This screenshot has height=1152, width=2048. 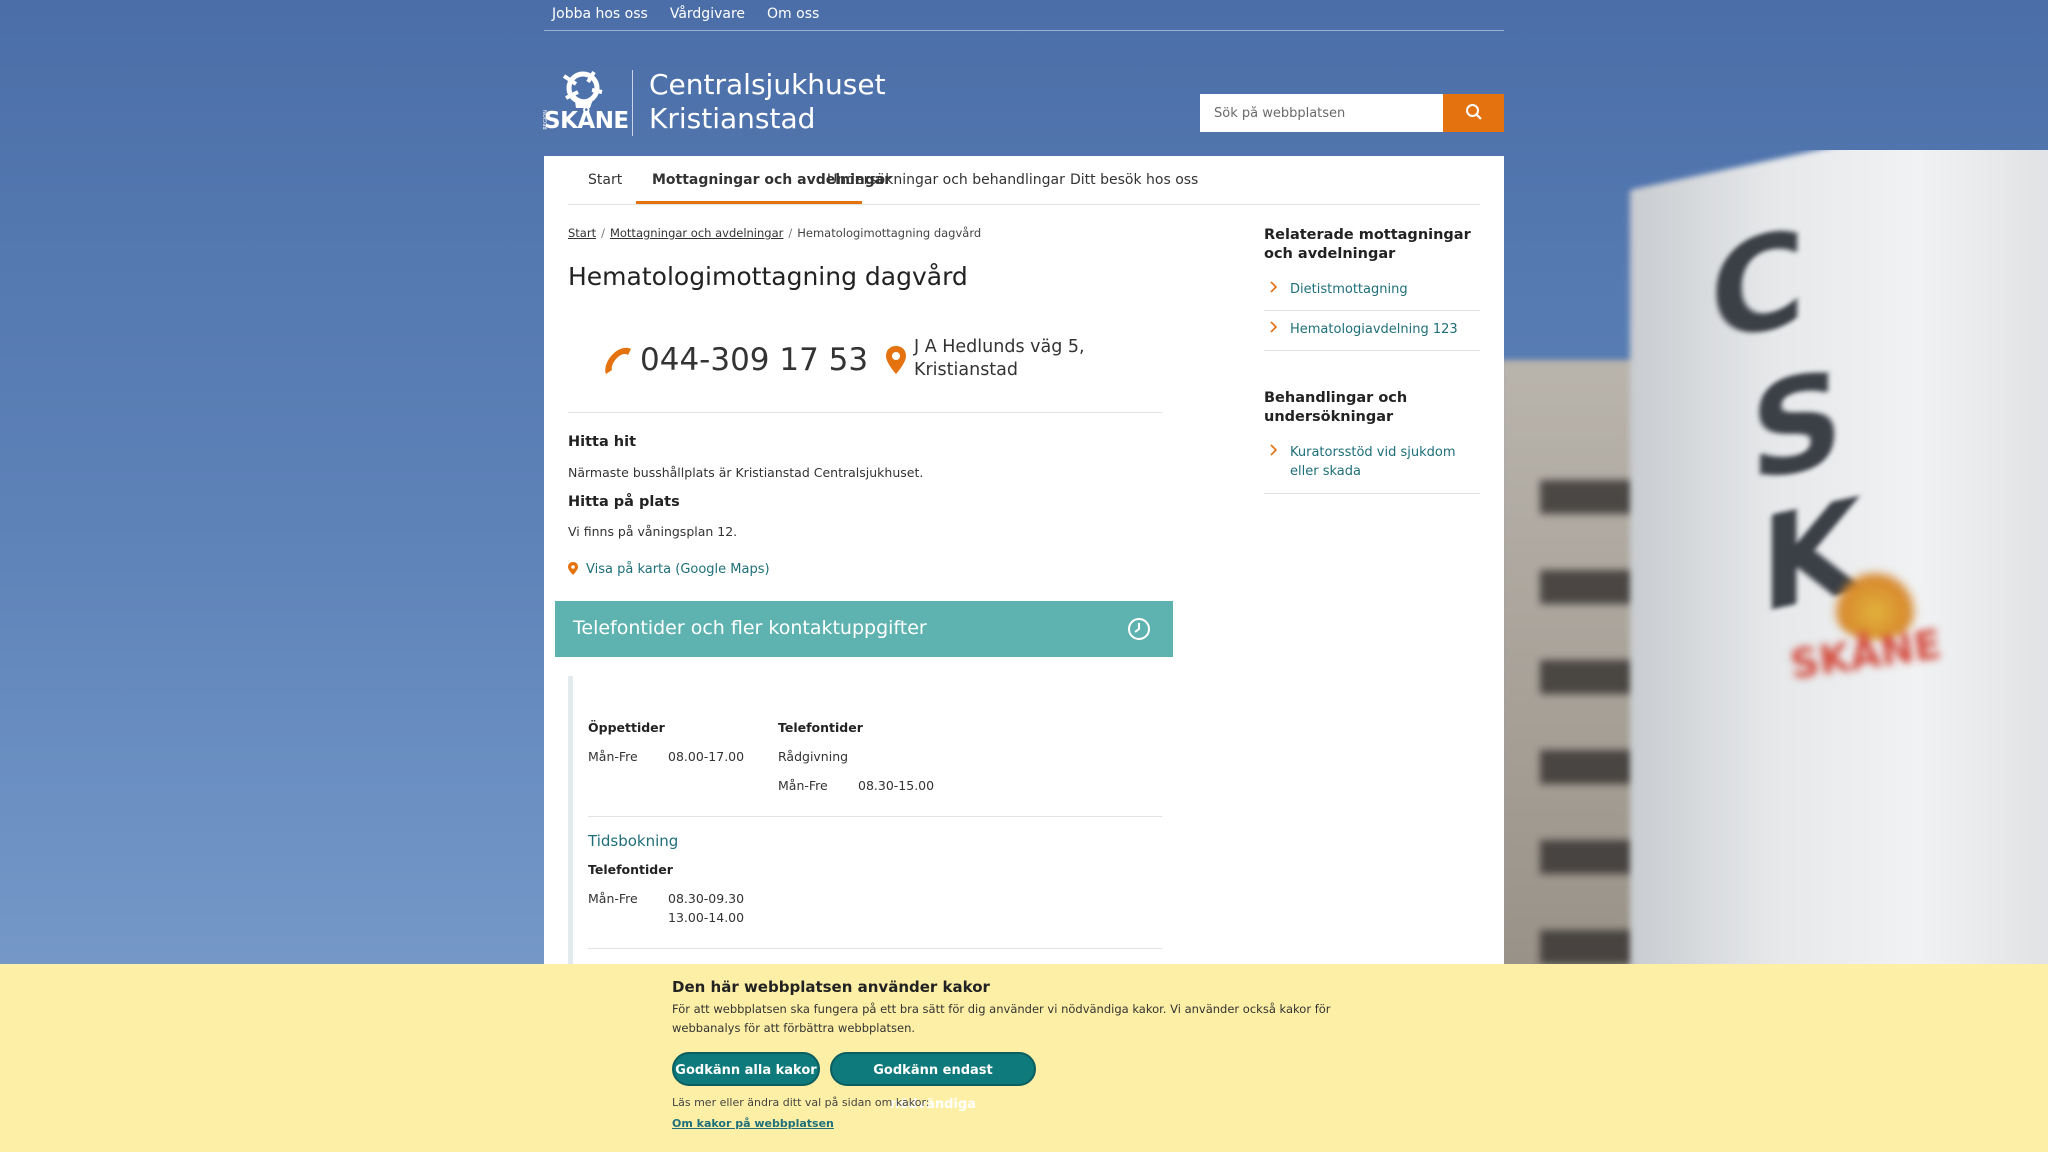 What do you see at coordinates (999, 359) in the screenshot?
I see `address: J A Hedlunds väg 5, Kristianstad` at bounding box center [999, 359].